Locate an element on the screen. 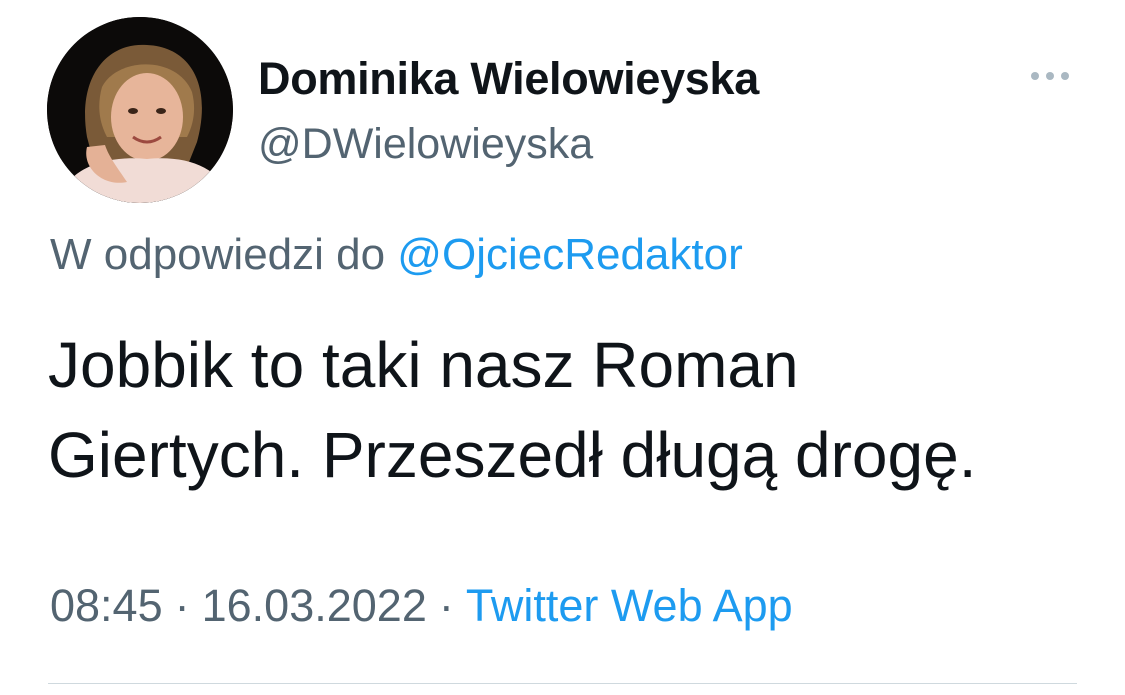  tweet-date: 16.03.2022 is located at coordinates (314, 605).